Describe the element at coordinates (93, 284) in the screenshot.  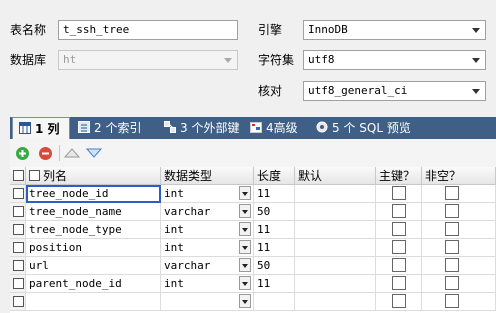
I see `column-name-cell: parent_node_id` at that location.